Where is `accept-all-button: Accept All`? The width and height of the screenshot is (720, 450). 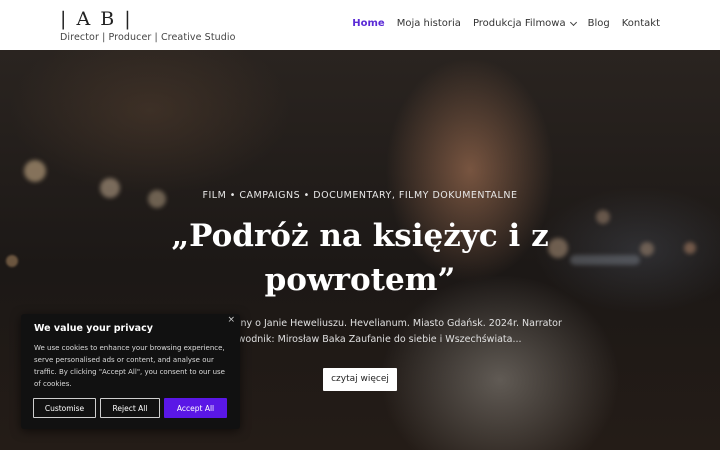
accept-all-button: Accept All is located at coordinates (195, 408).